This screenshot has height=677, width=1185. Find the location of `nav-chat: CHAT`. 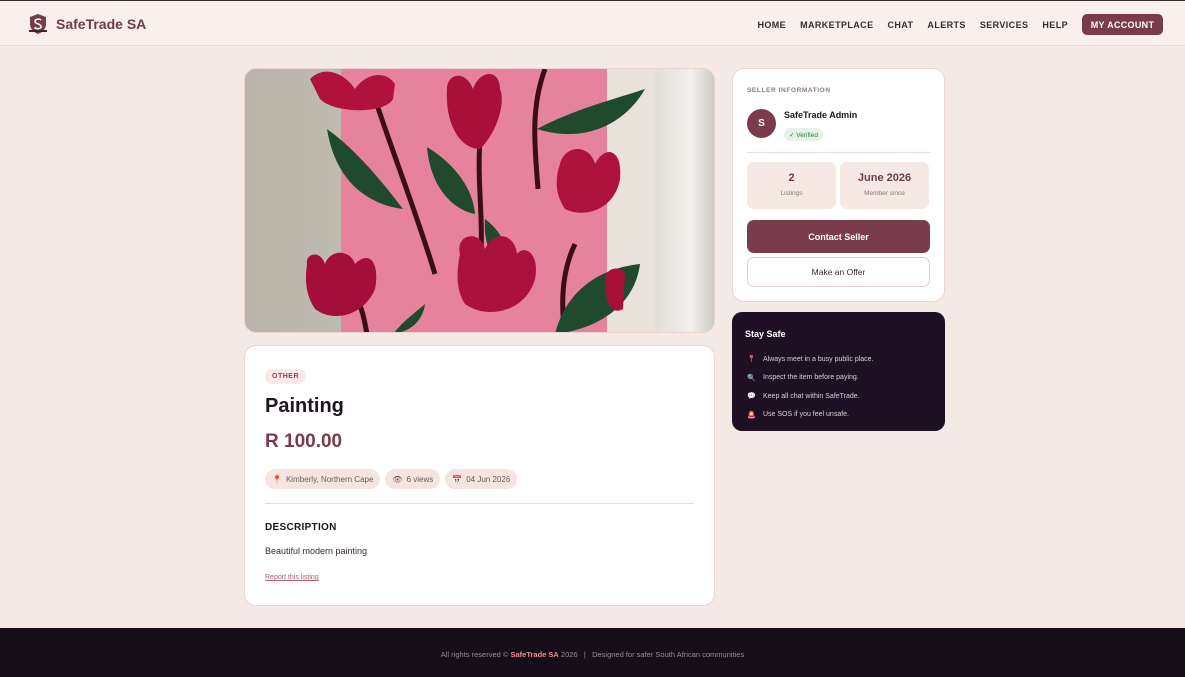

nav-chat: CHAT is located at coordinates (900, 25).